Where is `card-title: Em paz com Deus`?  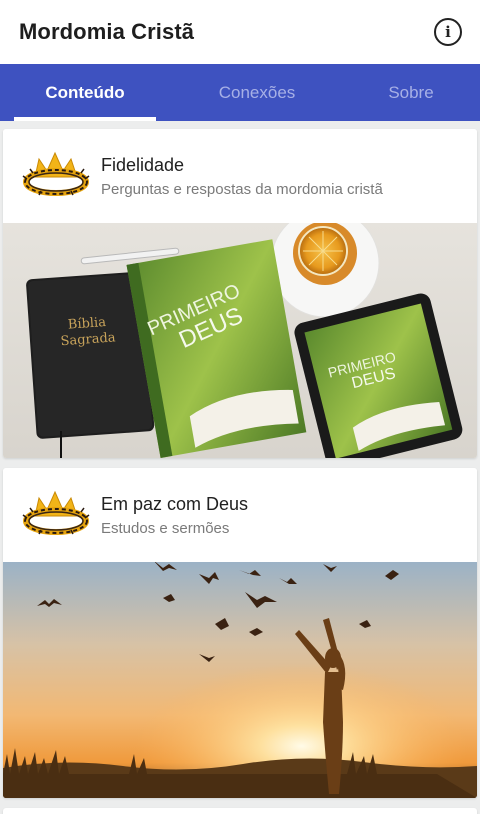
card-title: Em paz com Deus is located at coordinates (175, 504).